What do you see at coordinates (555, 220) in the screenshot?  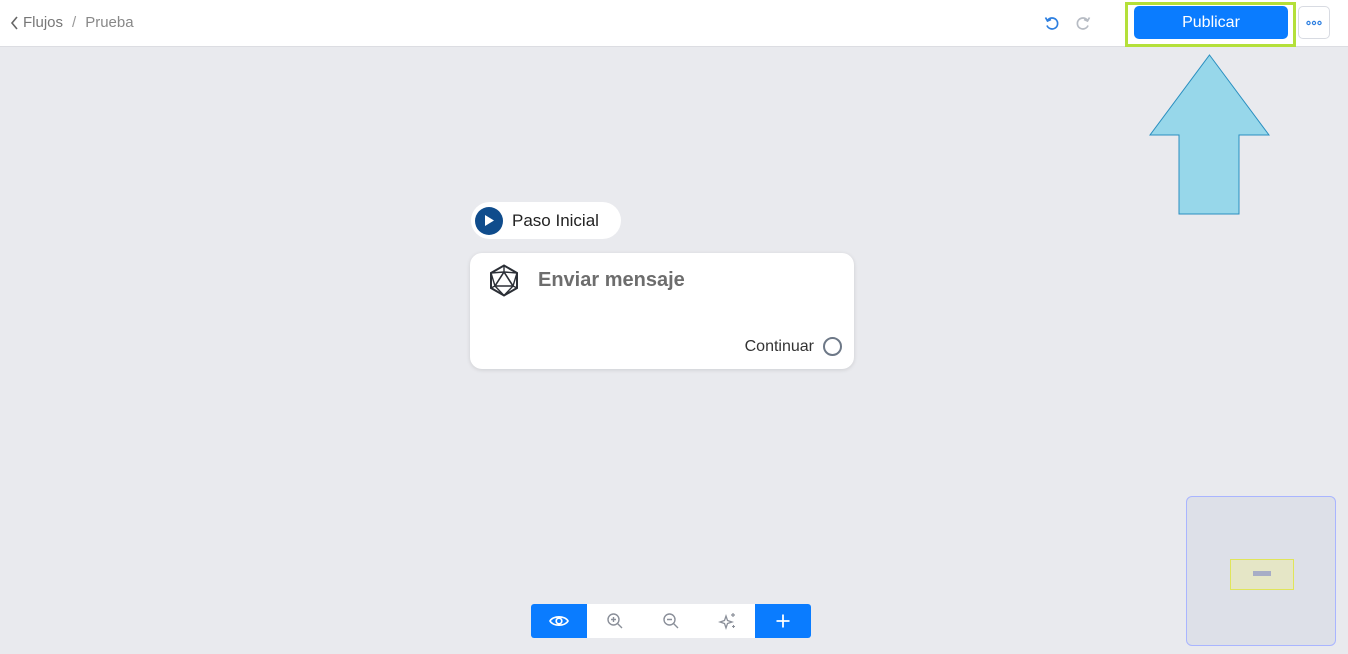 I see `start-step-label: Paso Inicial` at bounding box center [555, 220].